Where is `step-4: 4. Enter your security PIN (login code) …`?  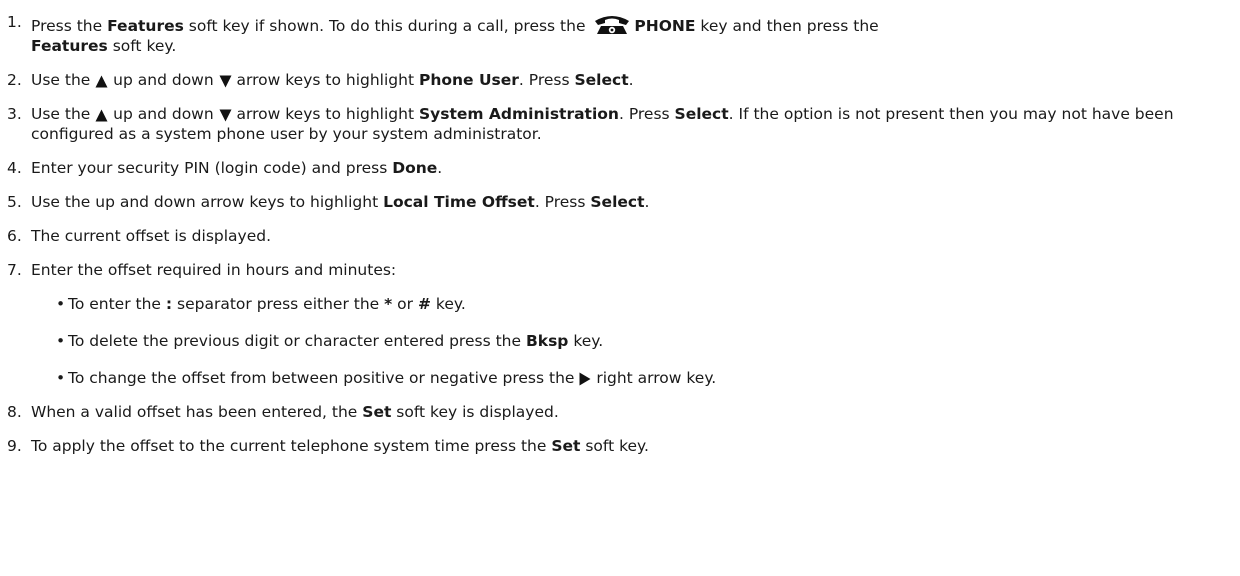 step-4: 4. Enter your security PIN (login code) … is located at coordinates (225, 168).